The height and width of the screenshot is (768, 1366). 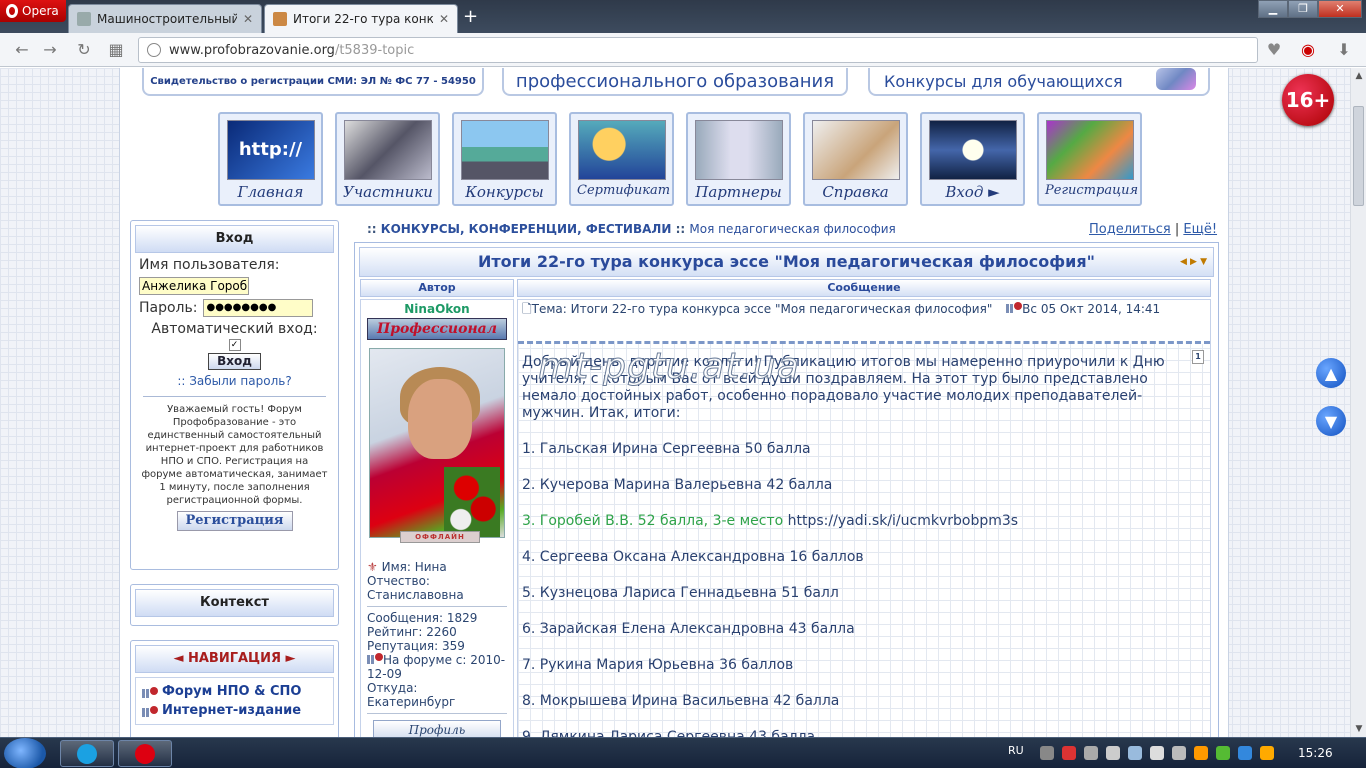 I want to click on nav-label: Сертификат, so click(x=624, y=190).